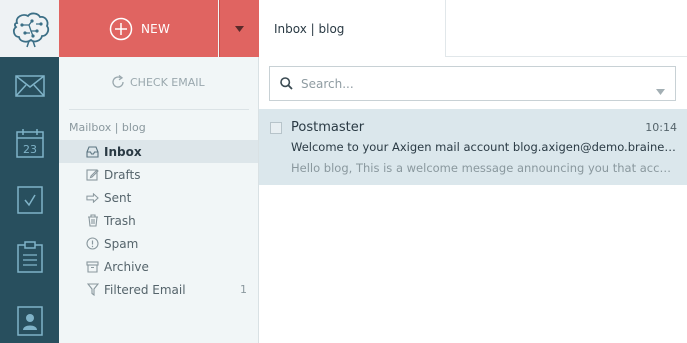  I want to click on tab-label: Inbox | blog, so click(309, 28).